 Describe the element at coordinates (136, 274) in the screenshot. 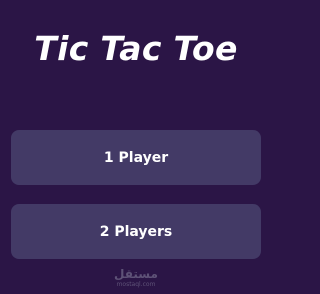

I see `watermark-text: مستقل` at that location.